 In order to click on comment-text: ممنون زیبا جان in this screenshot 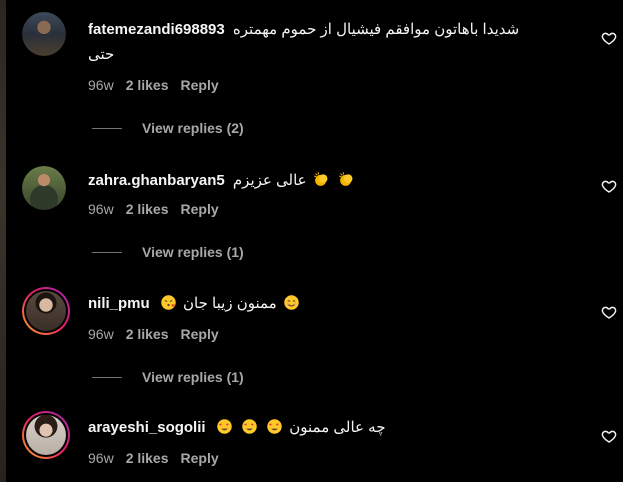, I will do `click(230, 303)`.